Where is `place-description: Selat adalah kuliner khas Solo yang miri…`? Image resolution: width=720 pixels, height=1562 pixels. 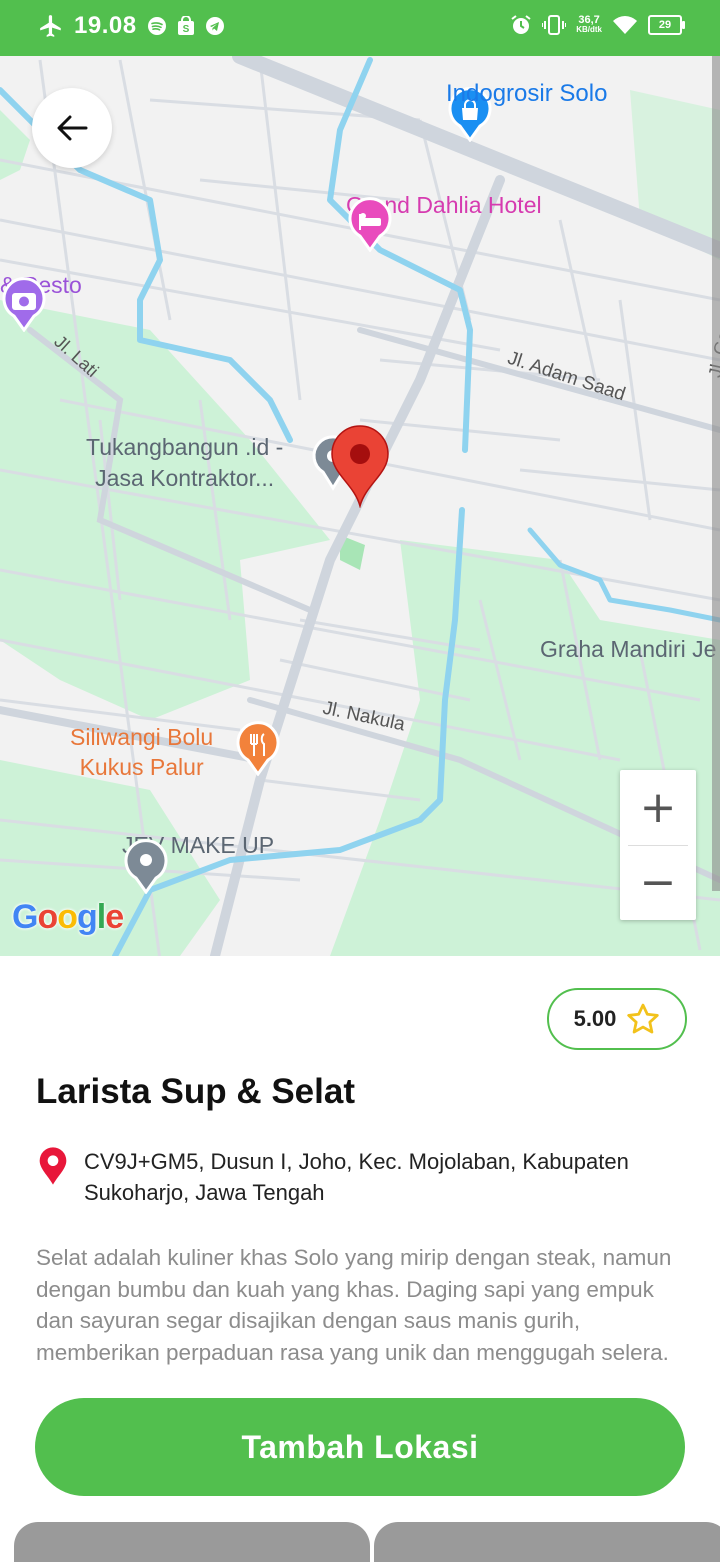 place-description: Selat adalah kuliner khas Solo yang miri… is located at coordinates (354, 1305).